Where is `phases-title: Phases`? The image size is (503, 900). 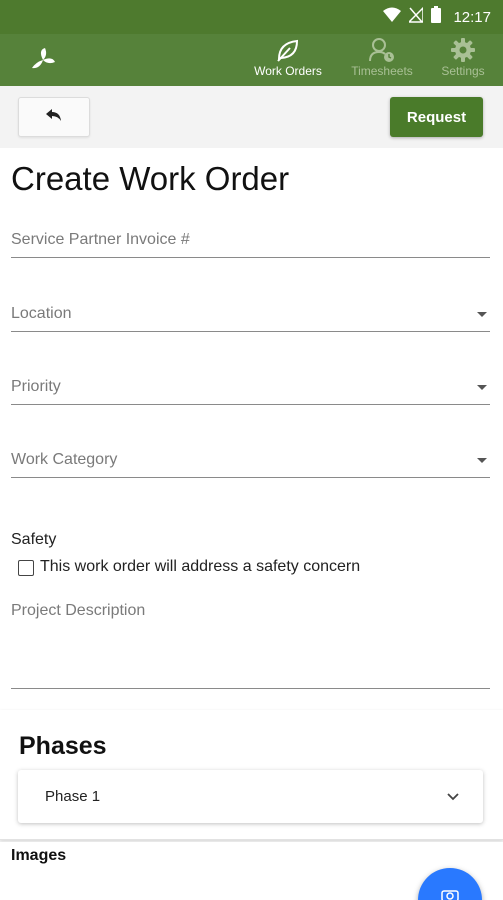 phases-title: Phases is located at coordinates (63, 746).